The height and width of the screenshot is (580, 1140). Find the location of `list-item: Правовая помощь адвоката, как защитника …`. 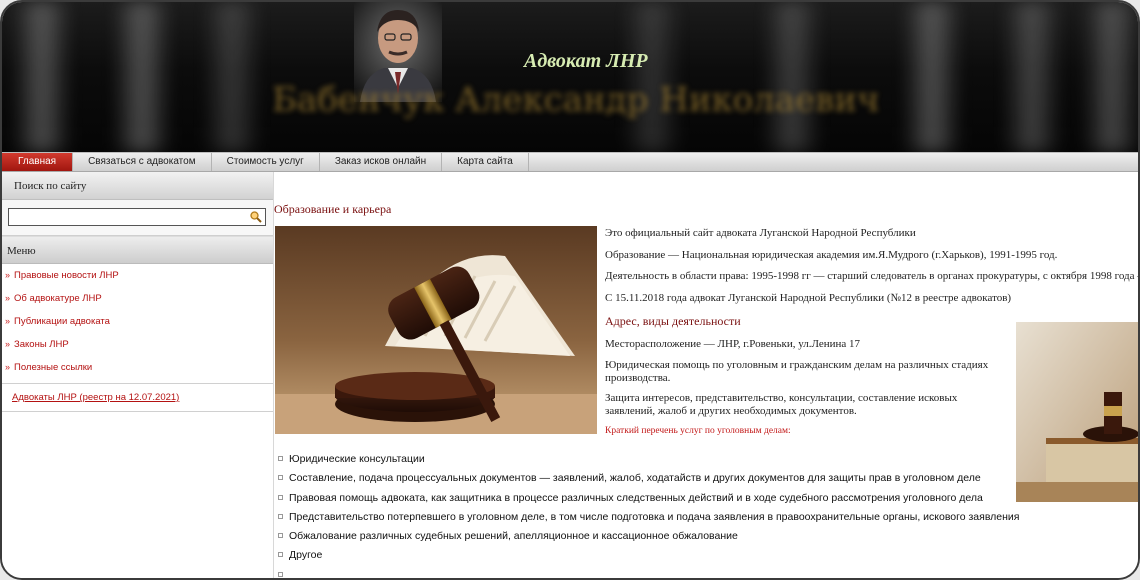

list-item: Правовая помощь адвоката, как защитника … is located at coordinates (648, 498).